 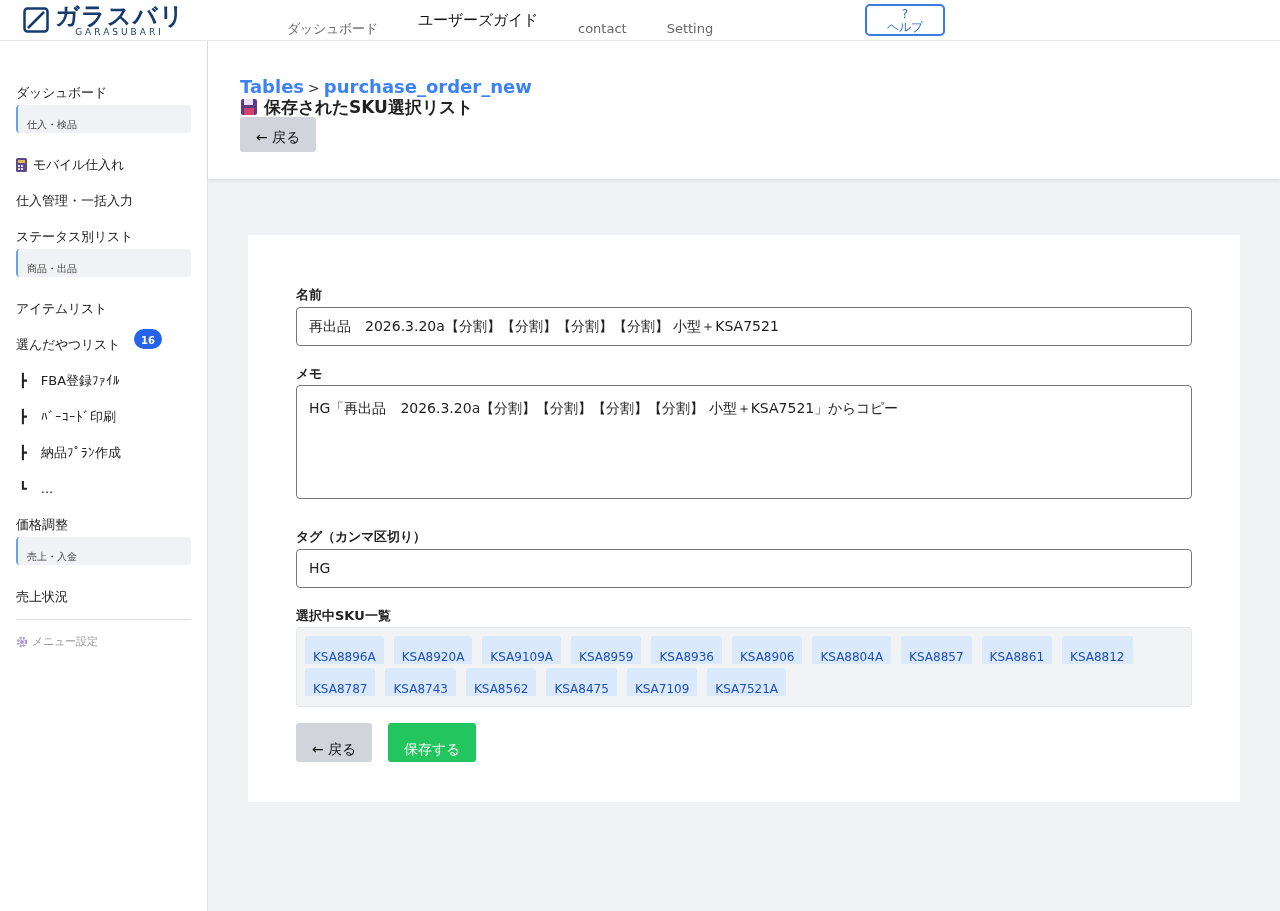 I want to click on section-header: 商品・出品, so click(x=103, y=263).